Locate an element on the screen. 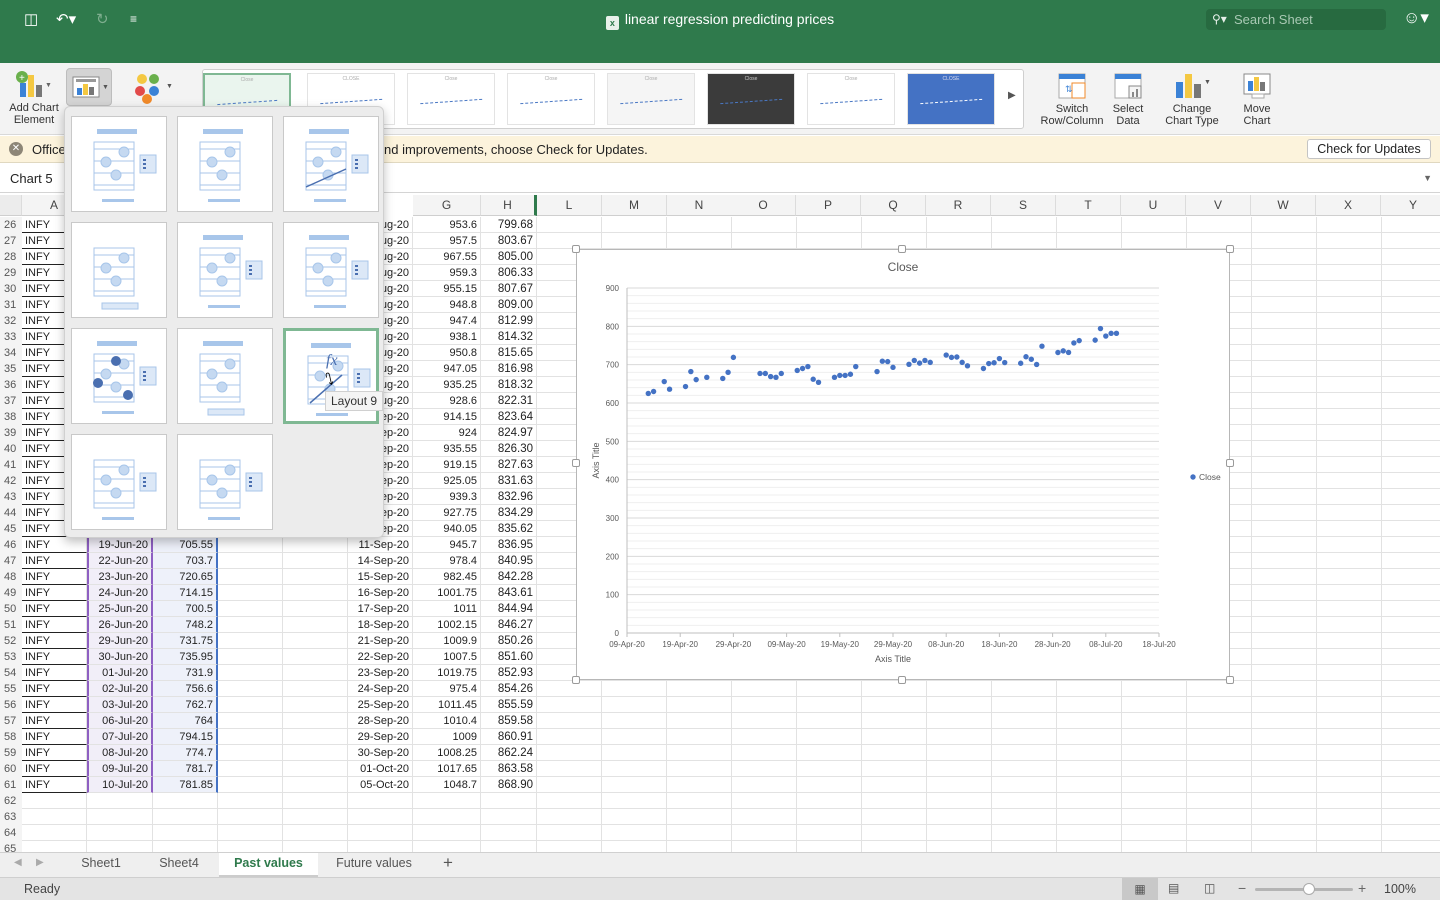  chart-style-7: Close is located at coordinates (851, 99).